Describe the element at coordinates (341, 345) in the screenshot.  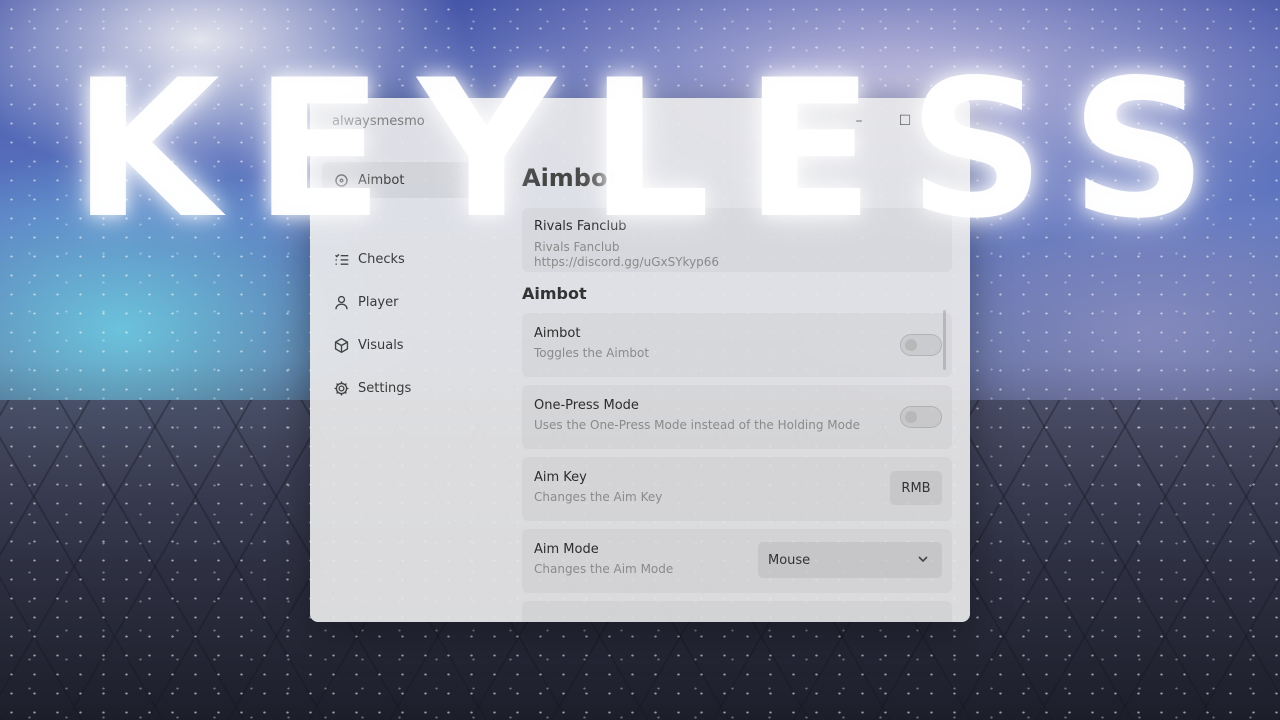
I see `cube-icon` at that location.